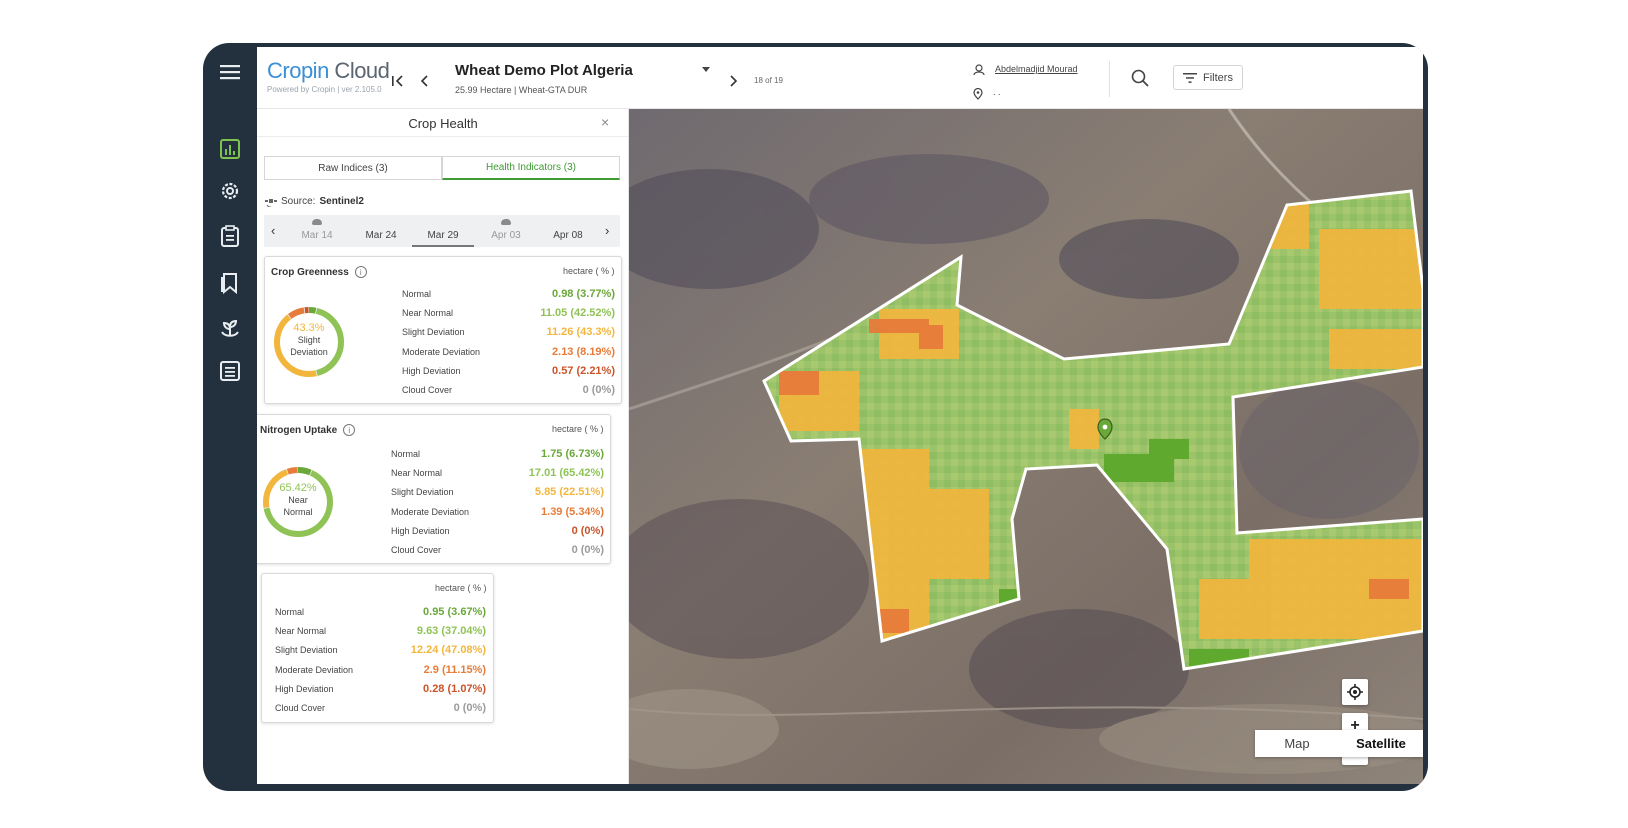 Image resolution: width=1628 pixels, height=828 pixels. Describe the element at coordinates (380, 690) in the screenshot. I see `legend-row: High Deviation 0.28 (1.07%)` at that location.